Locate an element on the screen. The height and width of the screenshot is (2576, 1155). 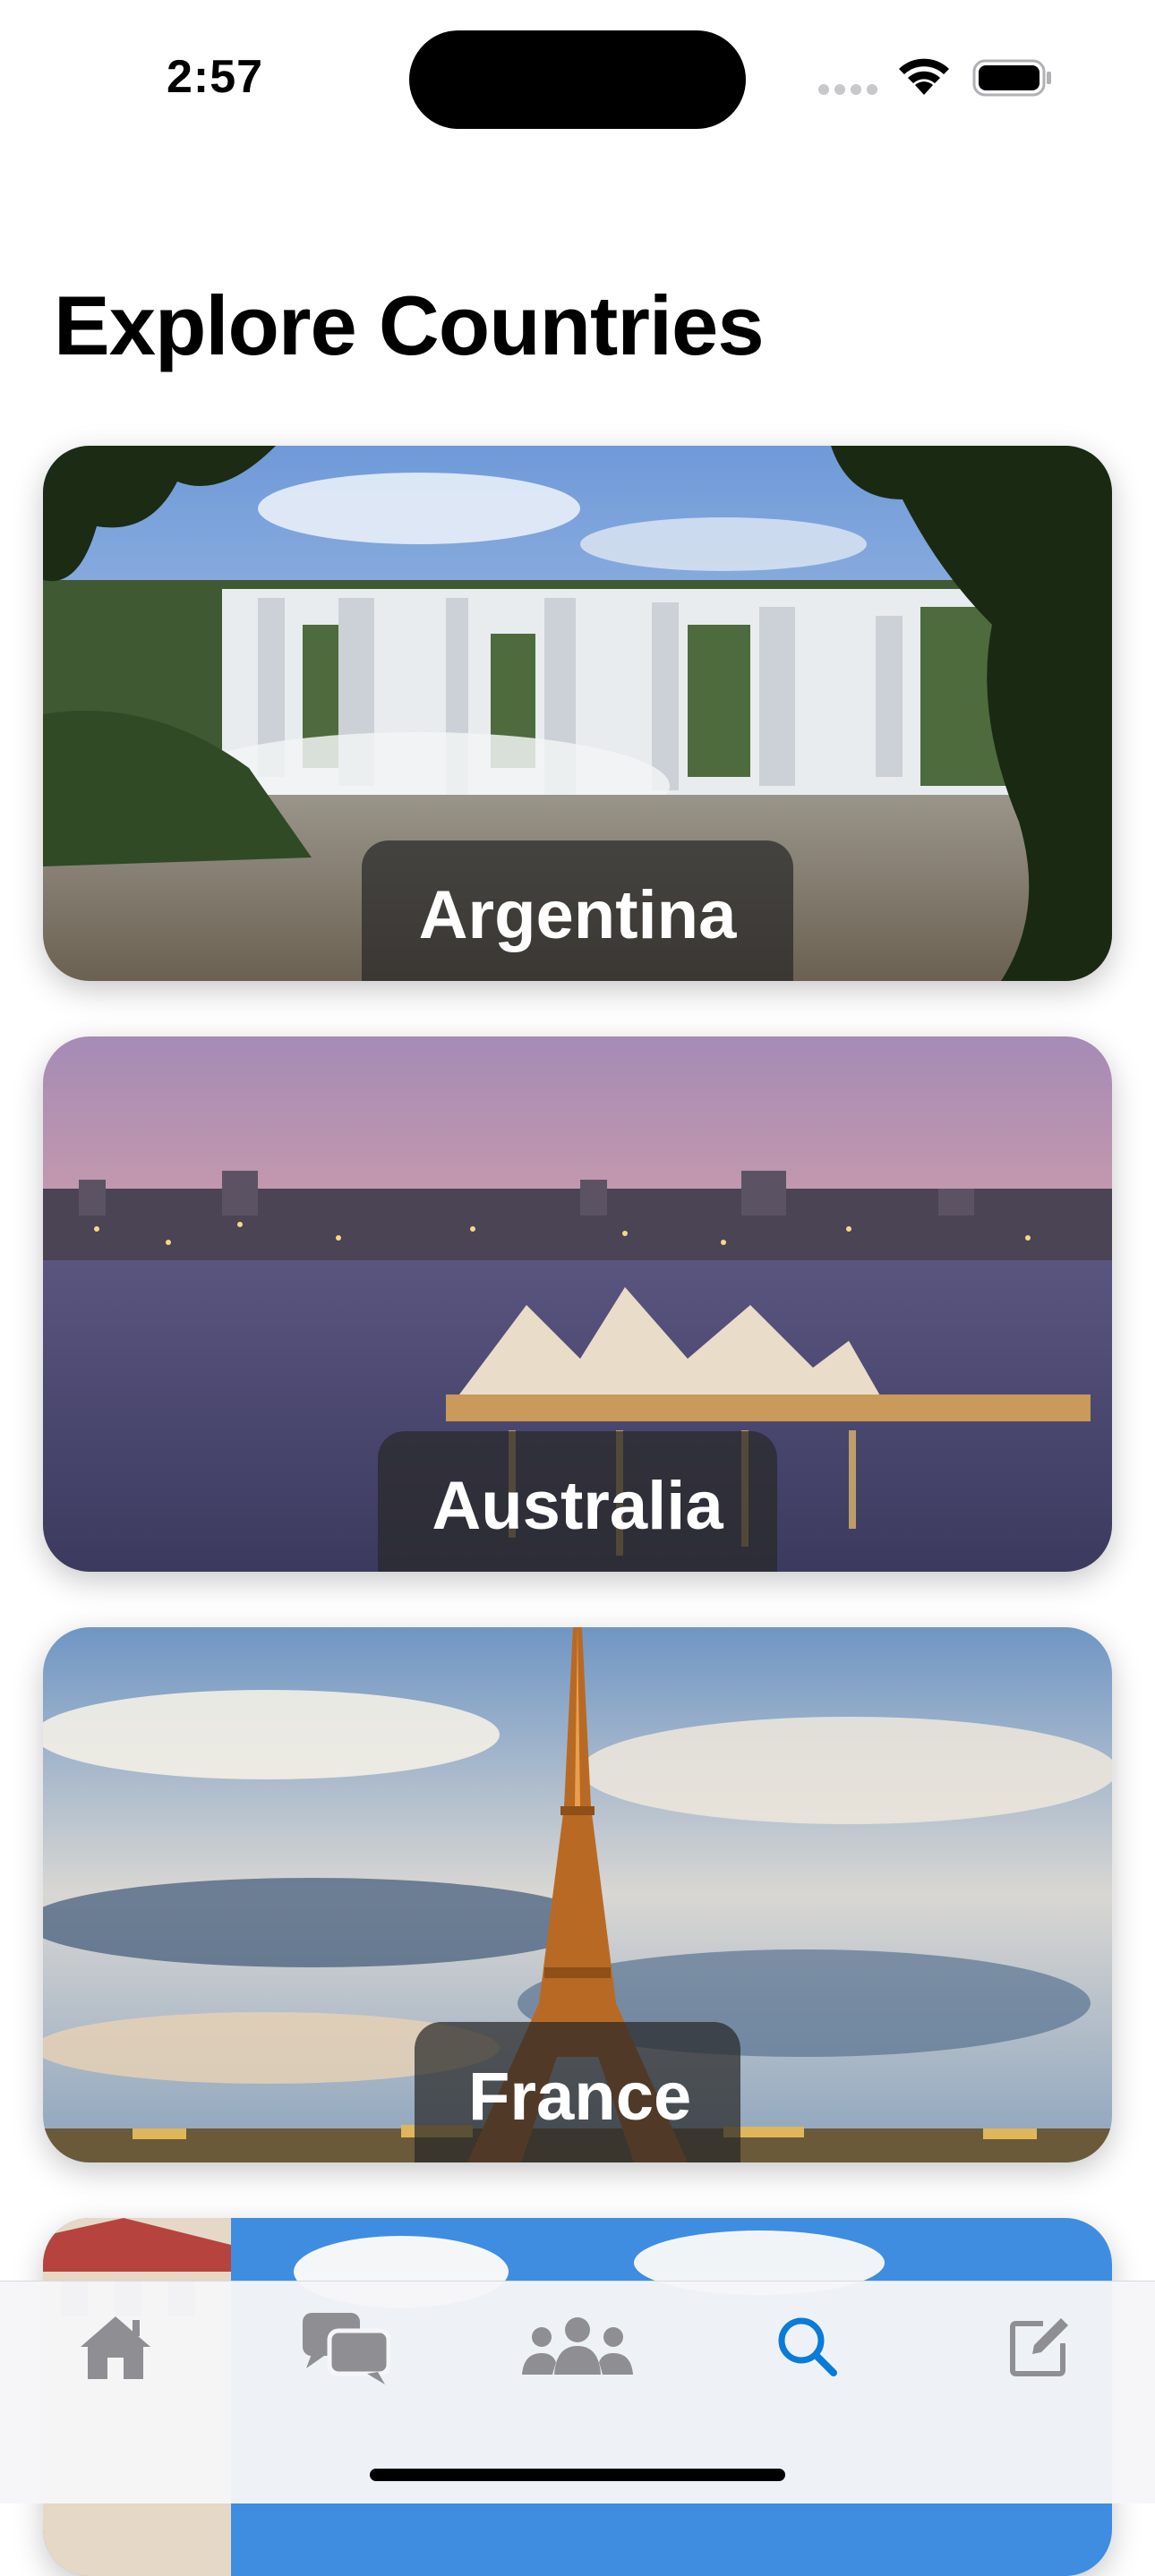
country-name-label: Australia is located at coordinates (577, 1501).